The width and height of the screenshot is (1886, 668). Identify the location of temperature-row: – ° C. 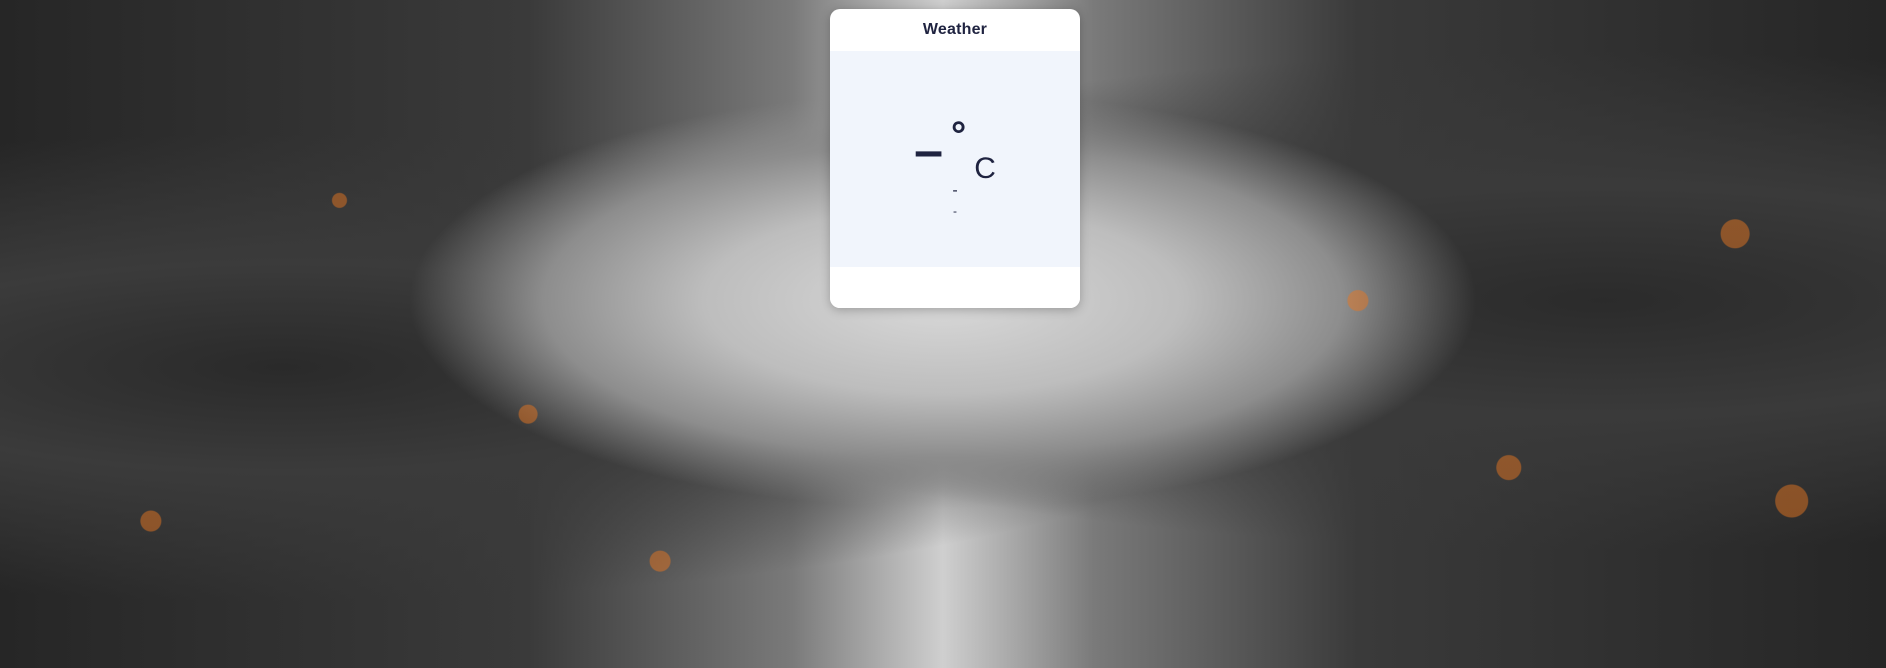
(955, 150).